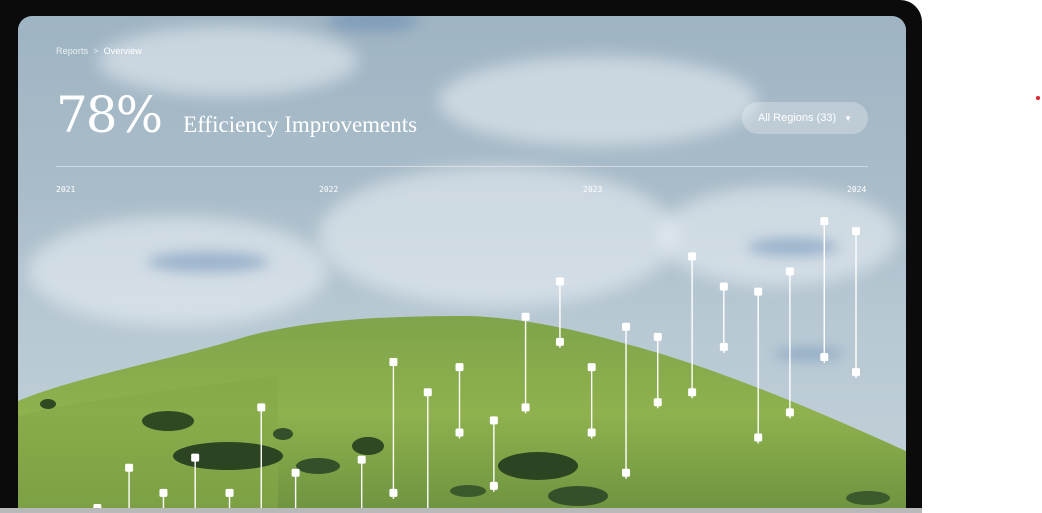 The height and width of the screenshot is (513, 1042). Describe the element at coordinates (593, 189) in the screenshot. I see `year-label: 2023` at that location.